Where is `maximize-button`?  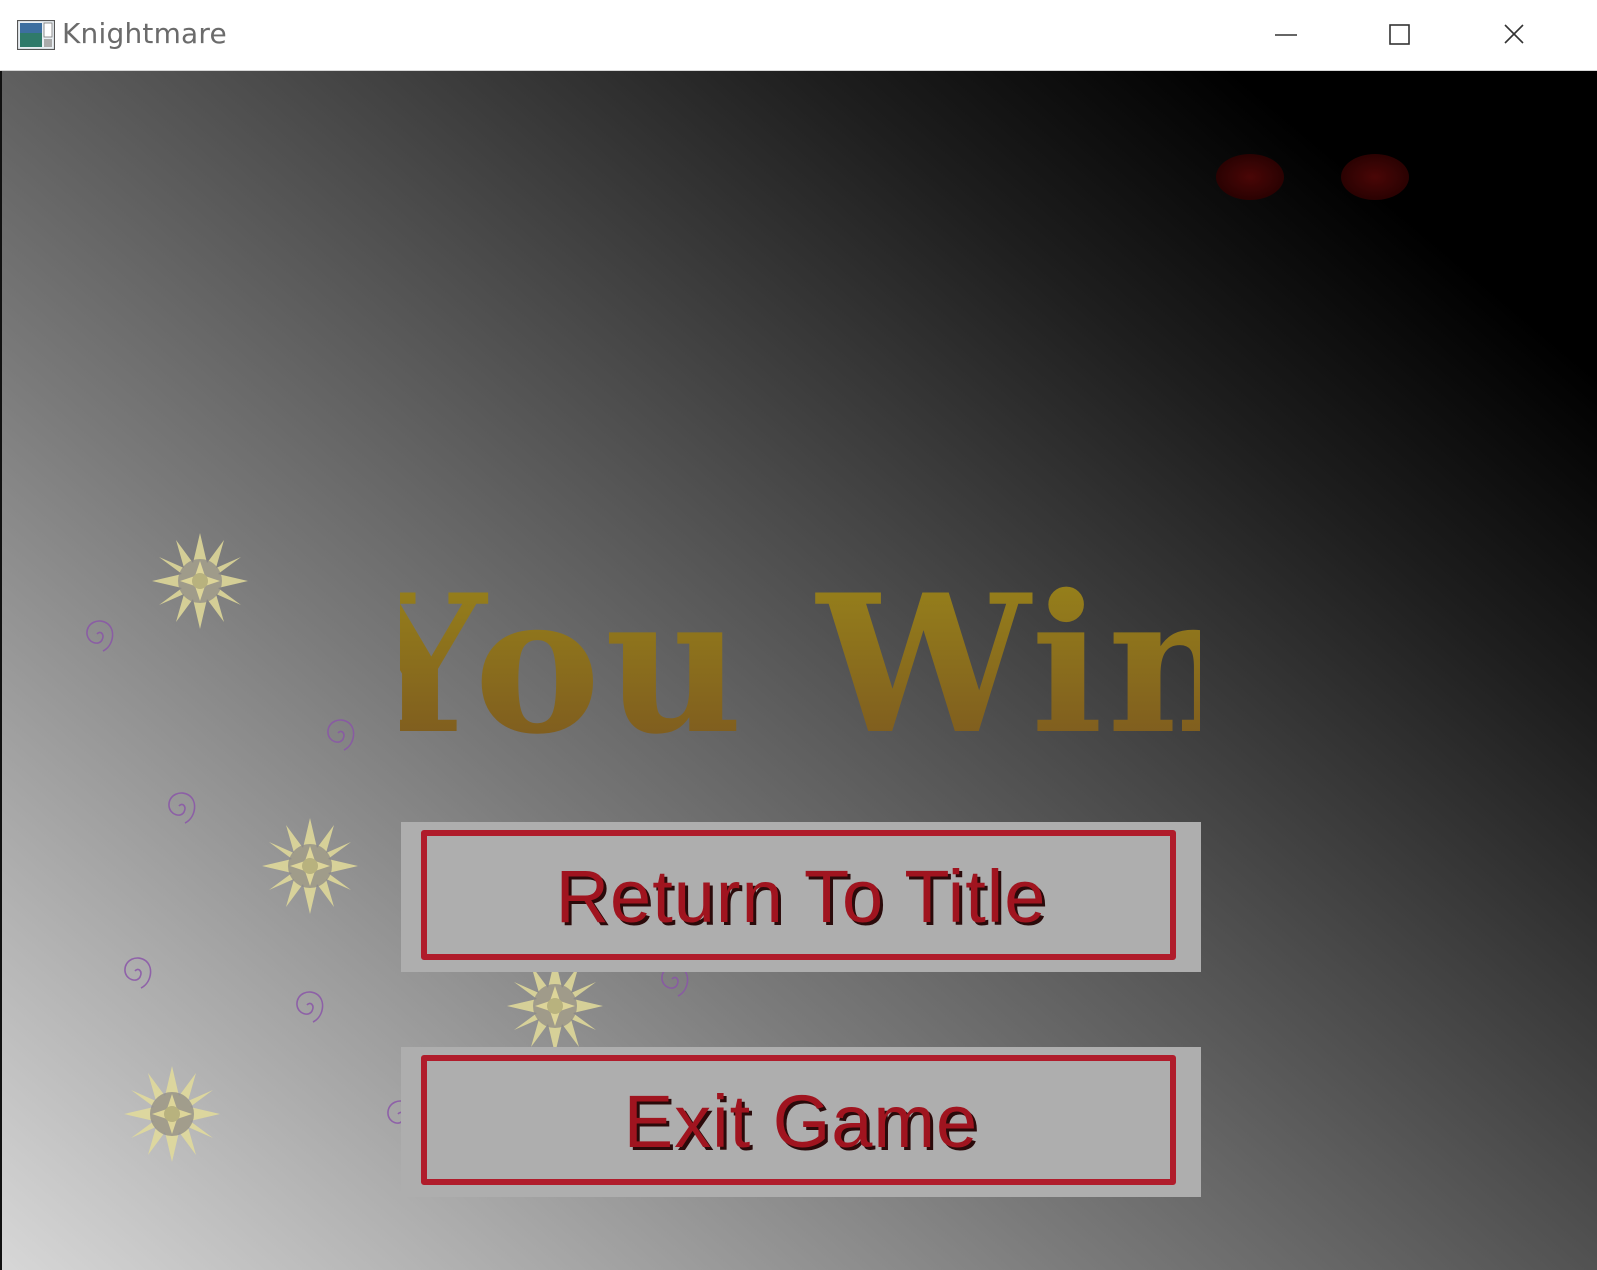 maximize-button is located at coordinates (1425, 35).